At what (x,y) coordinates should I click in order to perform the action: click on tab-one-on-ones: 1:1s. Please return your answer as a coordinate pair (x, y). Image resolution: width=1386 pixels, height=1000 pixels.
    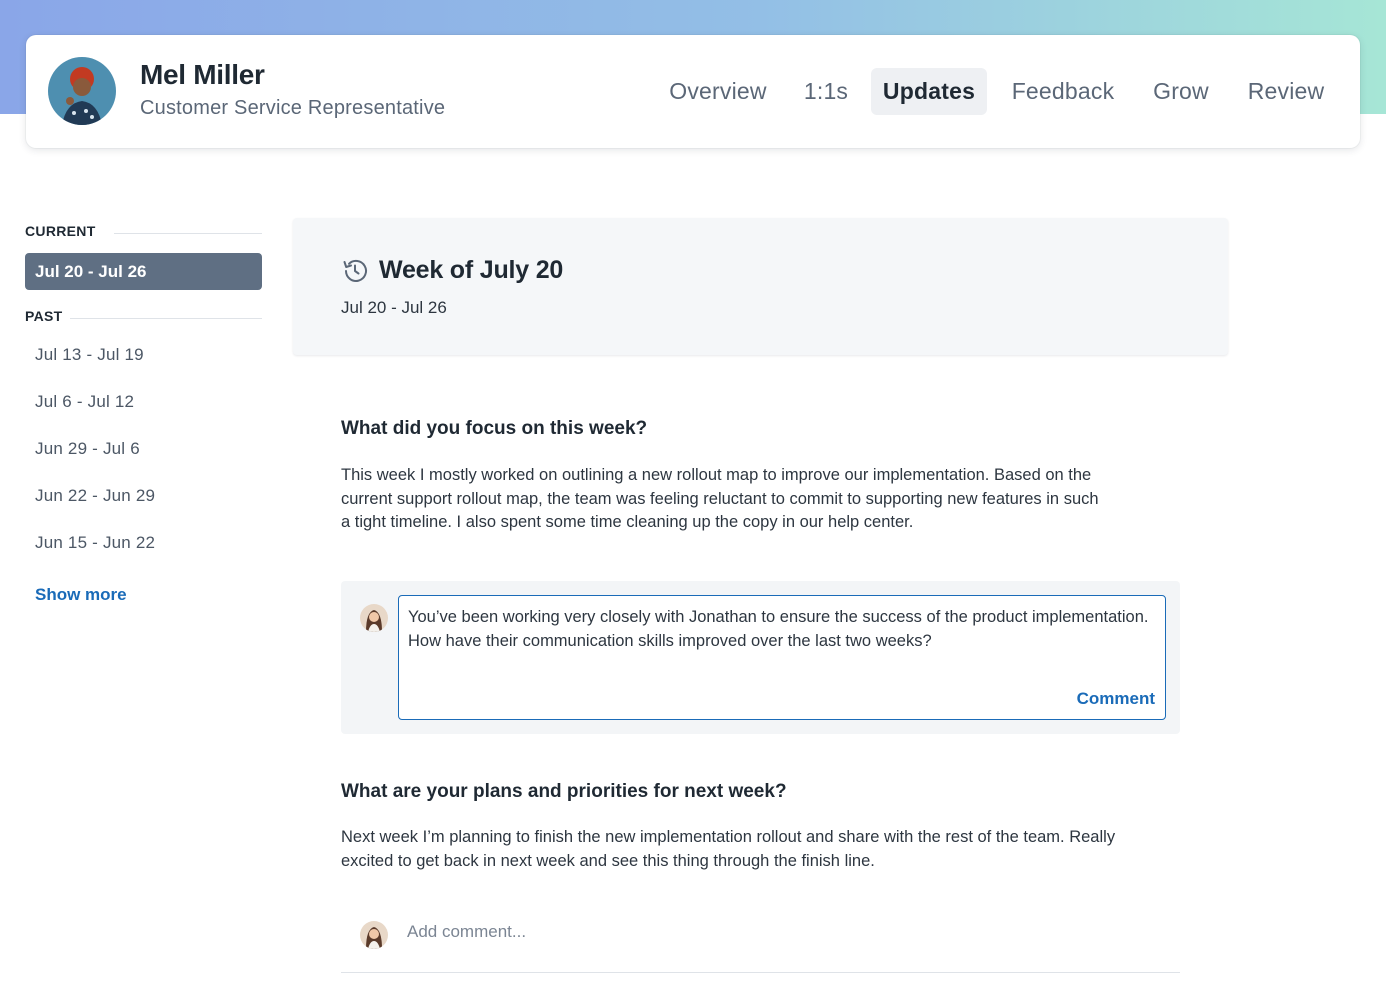
    Looking at the image, I should click on (826, 91).